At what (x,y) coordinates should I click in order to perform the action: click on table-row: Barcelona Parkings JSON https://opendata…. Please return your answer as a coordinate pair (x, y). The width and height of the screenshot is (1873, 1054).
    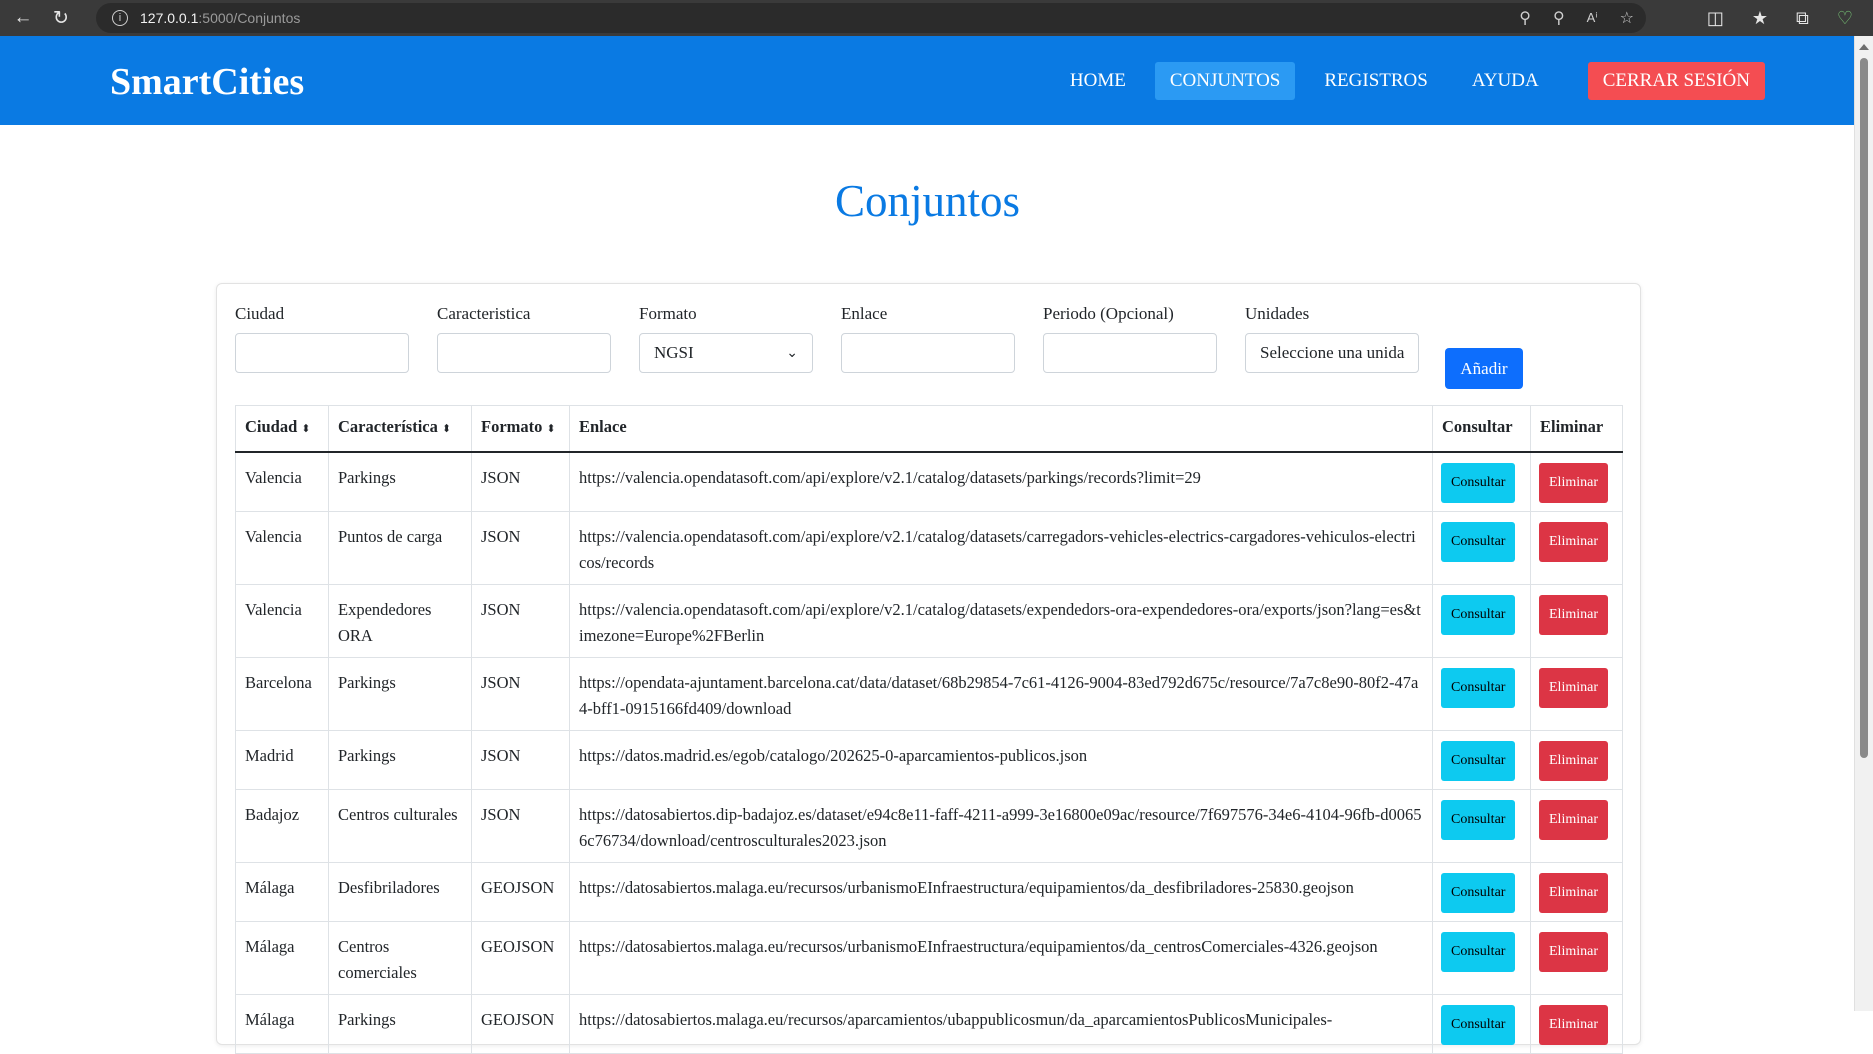
    Looking at the image, I should click on (929, 694).